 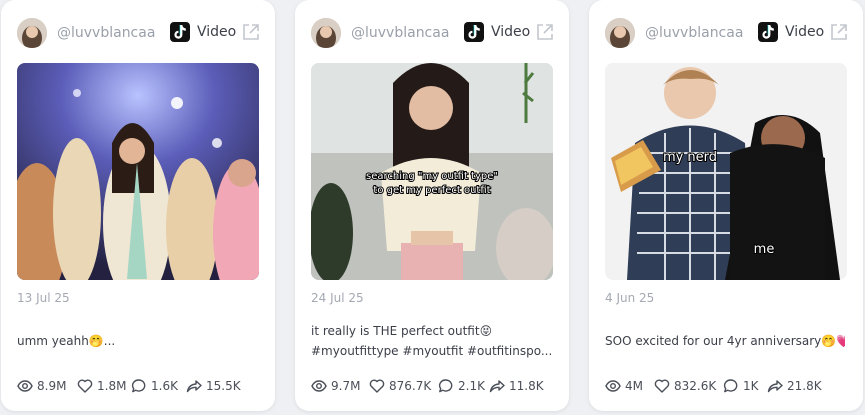 I want to click on overlay-caption: my nerd, so click(x=690, y=157).